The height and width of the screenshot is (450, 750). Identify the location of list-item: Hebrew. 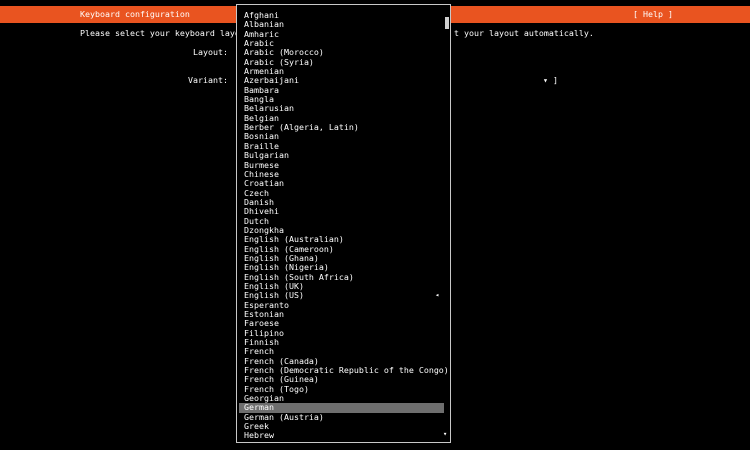
(343, 435).